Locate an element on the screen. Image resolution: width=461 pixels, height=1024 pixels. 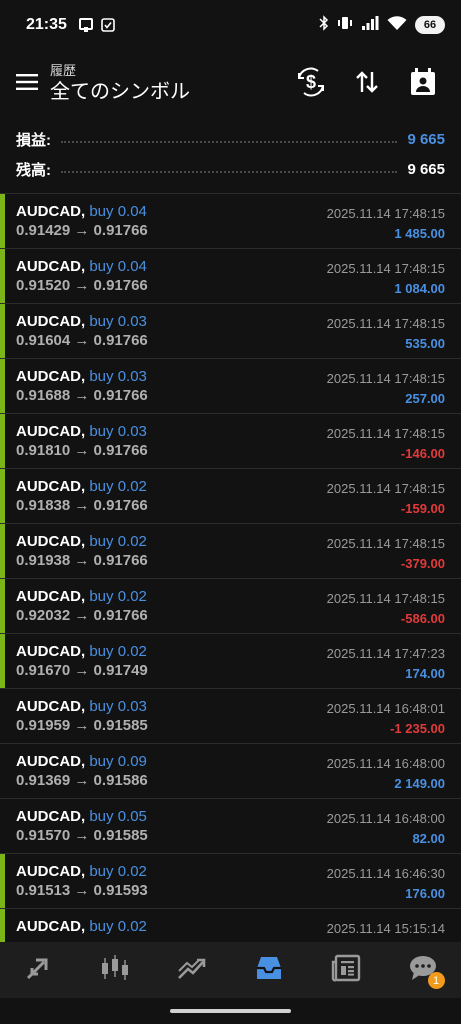
trade-profit: -379.00 is located at coordinates (422, 563).